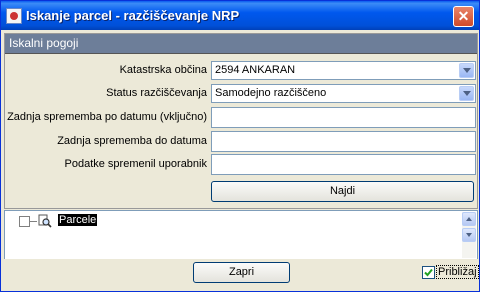 The image size is (480, 292). What do you see at coordinates (343, 164) in the screenshot?
I see `user-input` at bounding box center [343, 164].